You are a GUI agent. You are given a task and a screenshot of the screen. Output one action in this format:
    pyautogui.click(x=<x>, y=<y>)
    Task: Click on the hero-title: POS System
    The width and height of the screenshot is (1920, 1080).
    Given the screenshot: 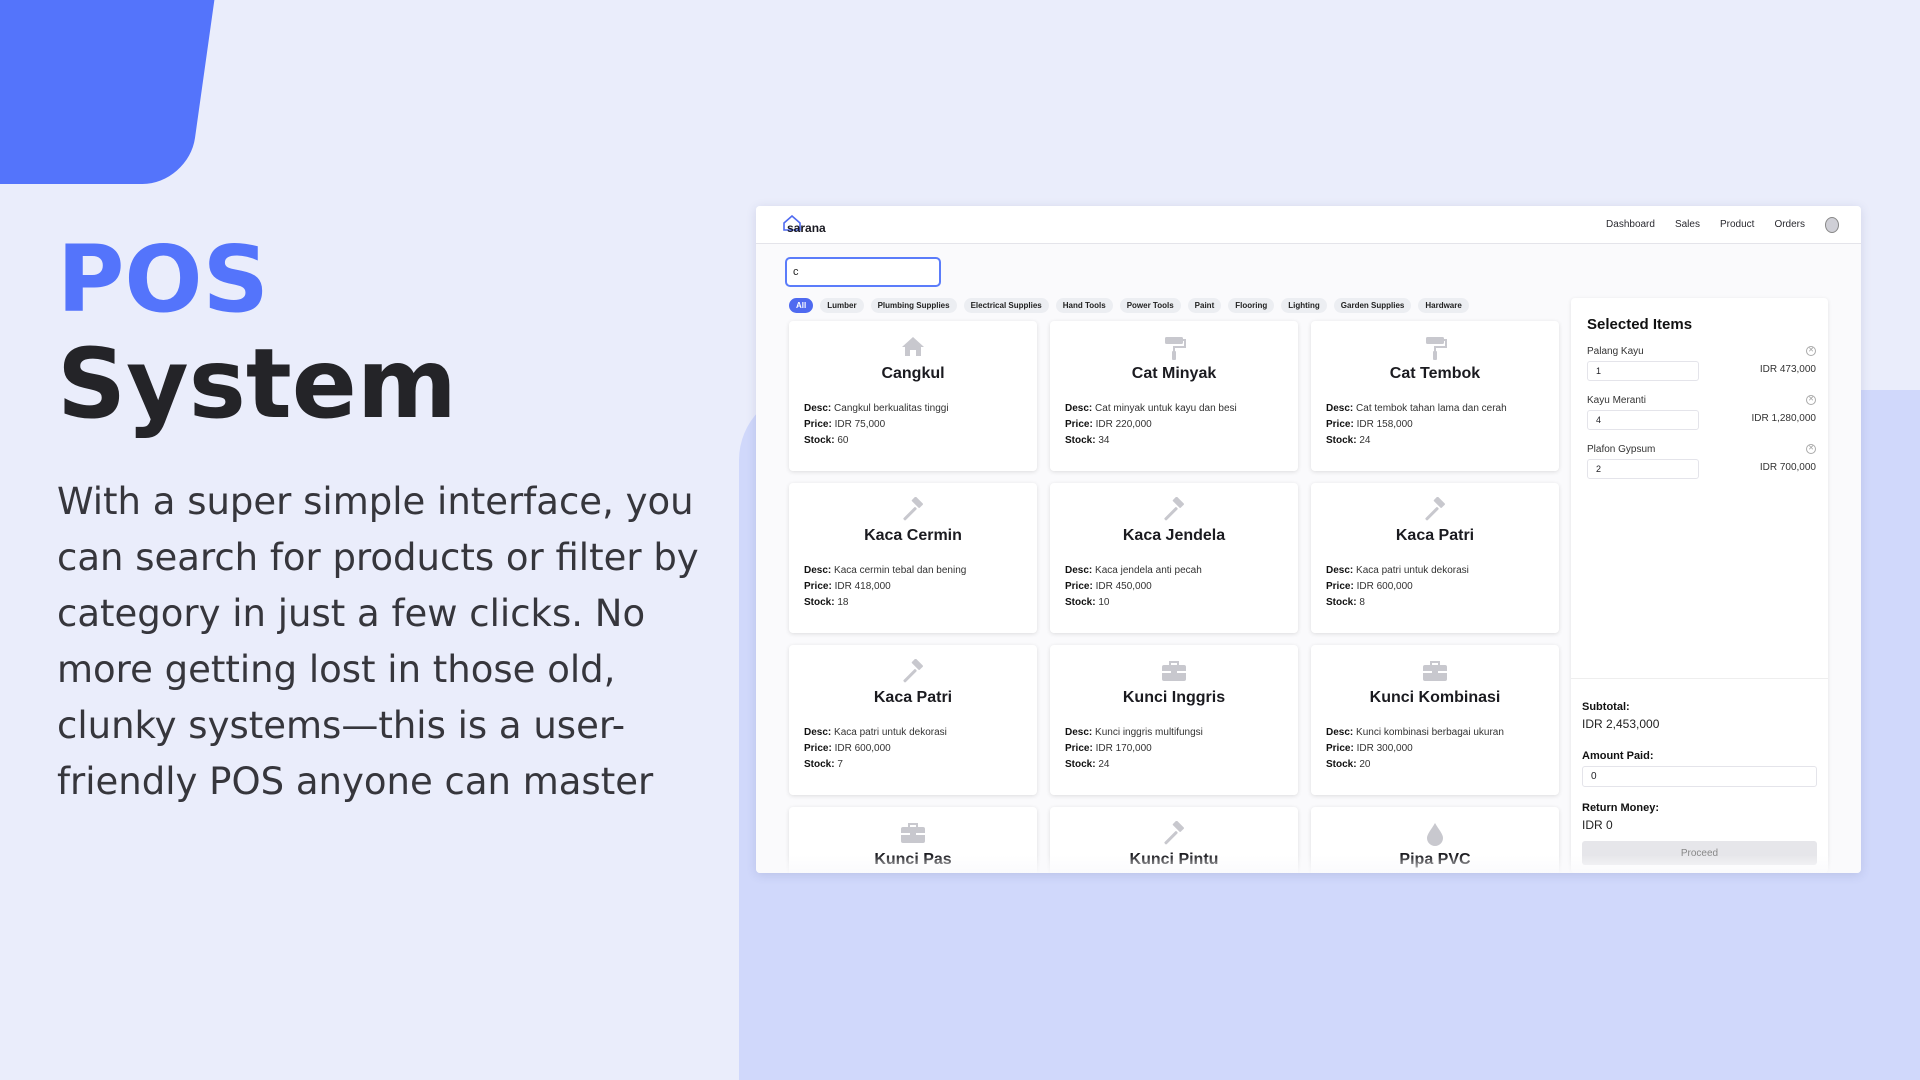 What is the action you would take?
    pyautogui.click(x=257, y=331)
    